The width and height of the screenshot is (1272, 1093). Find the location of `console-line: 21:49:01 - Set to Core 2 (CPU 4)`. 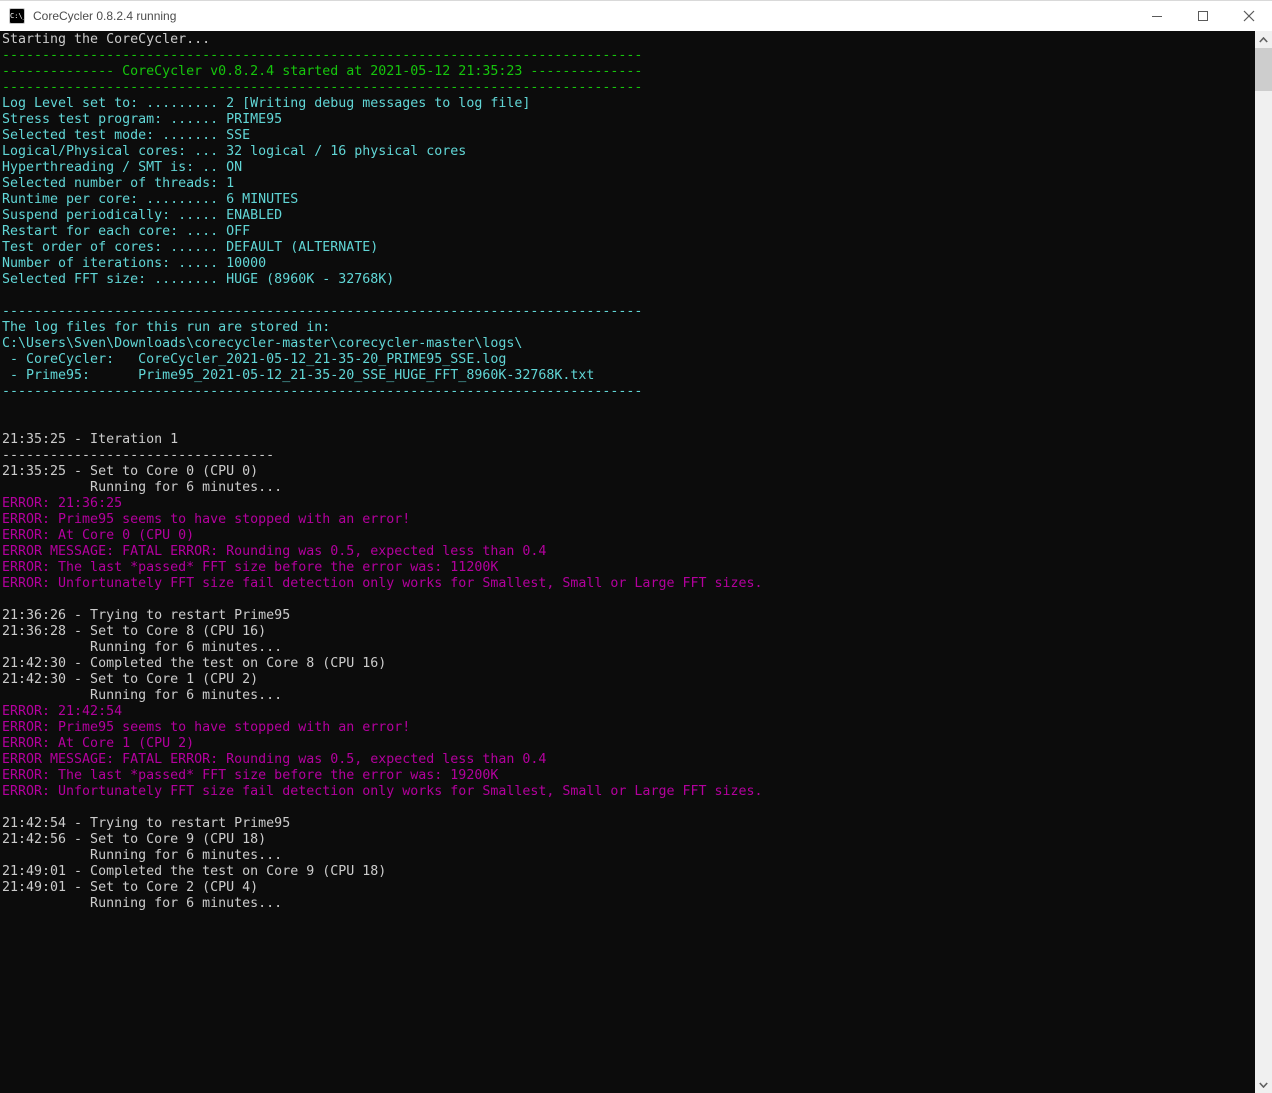

console-line: 21:49:01 - Set to Core 2 (CPU 4) is located at coordinates (130, 887).